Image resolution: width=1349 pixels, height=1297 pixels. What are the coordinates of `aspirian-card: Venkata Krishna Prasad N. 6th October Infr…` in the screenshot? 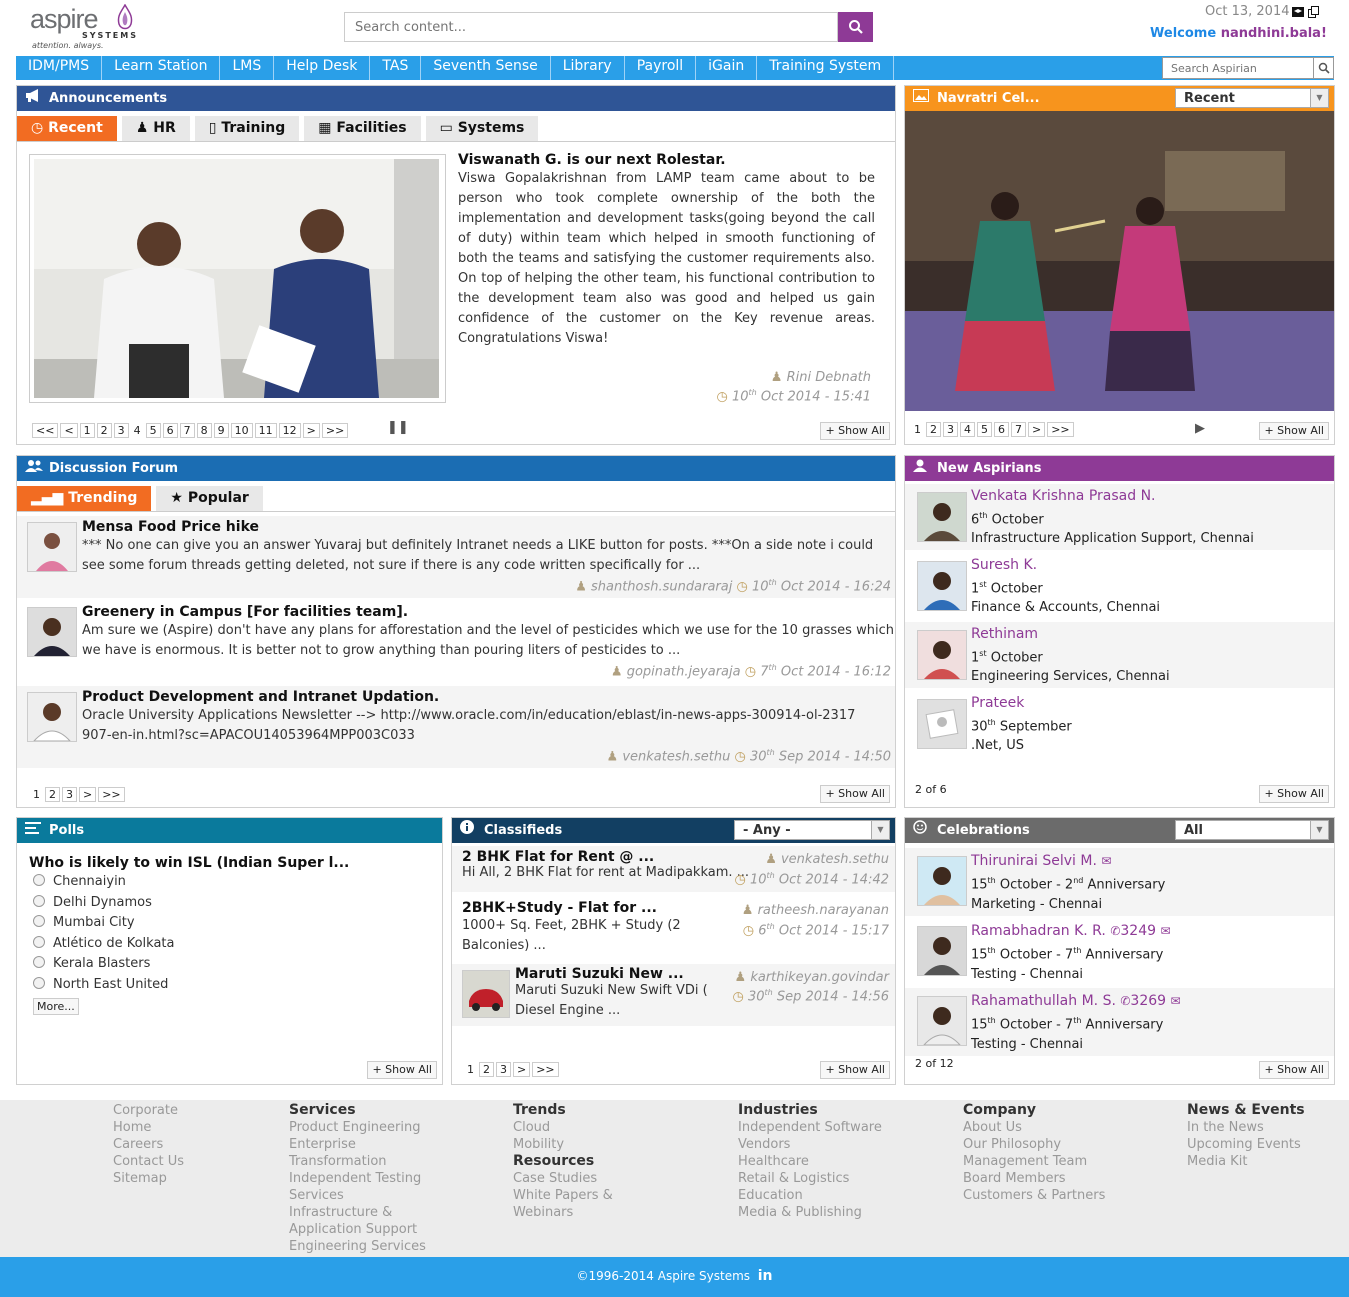 It's located at (1119, 517).